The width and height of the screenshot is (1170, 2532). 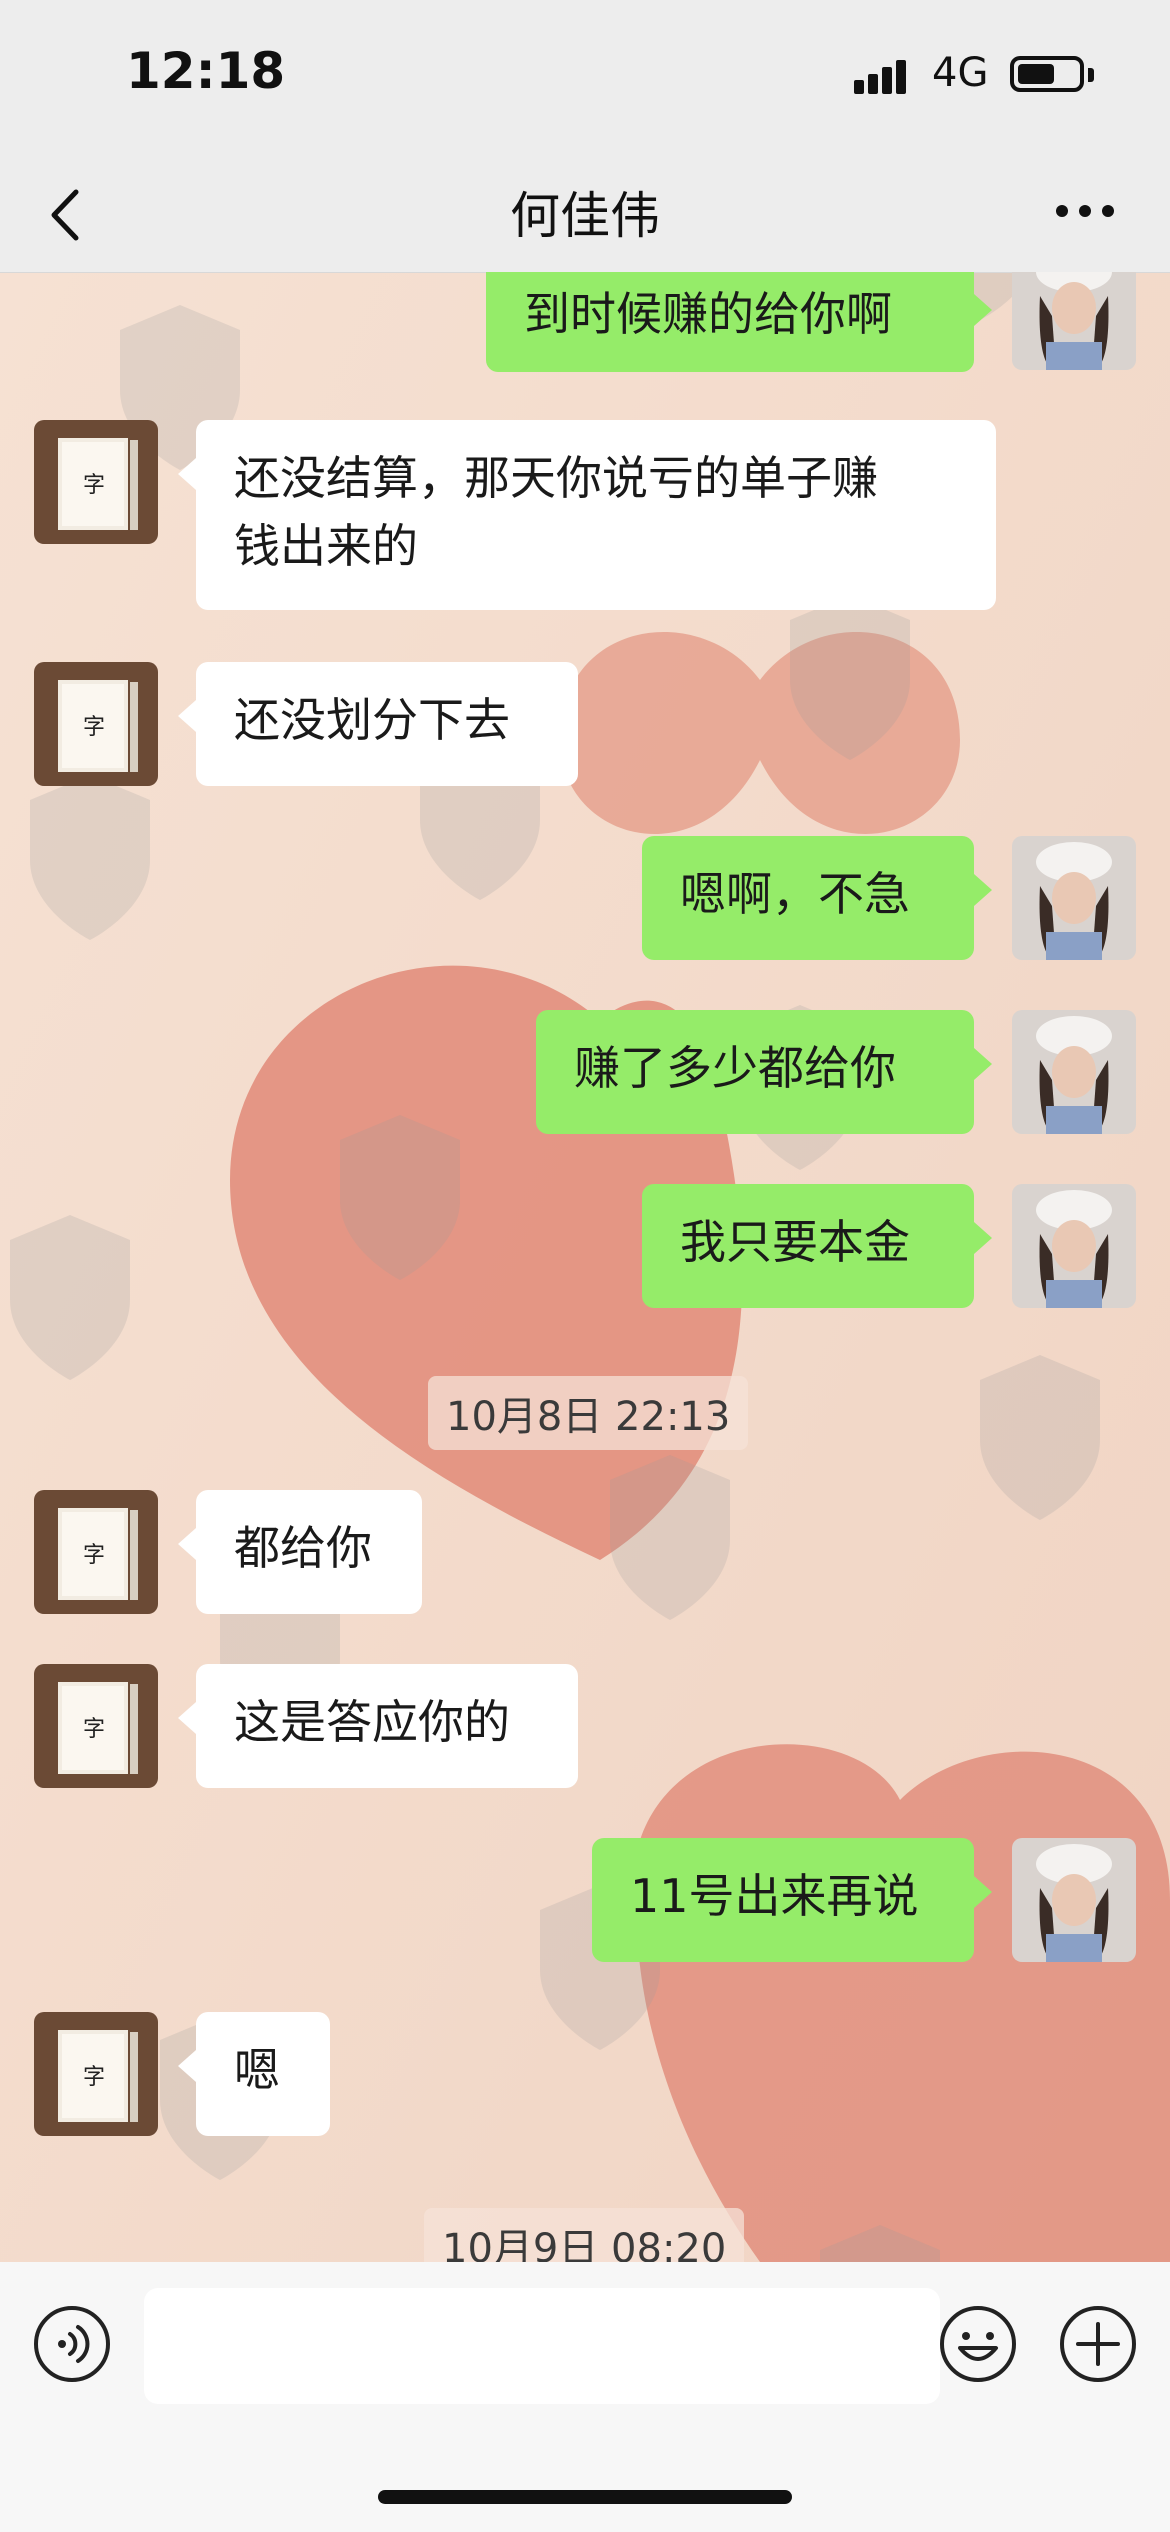 I want to click on message-bubble-in: 嗯, so click(x=254, y=2074).